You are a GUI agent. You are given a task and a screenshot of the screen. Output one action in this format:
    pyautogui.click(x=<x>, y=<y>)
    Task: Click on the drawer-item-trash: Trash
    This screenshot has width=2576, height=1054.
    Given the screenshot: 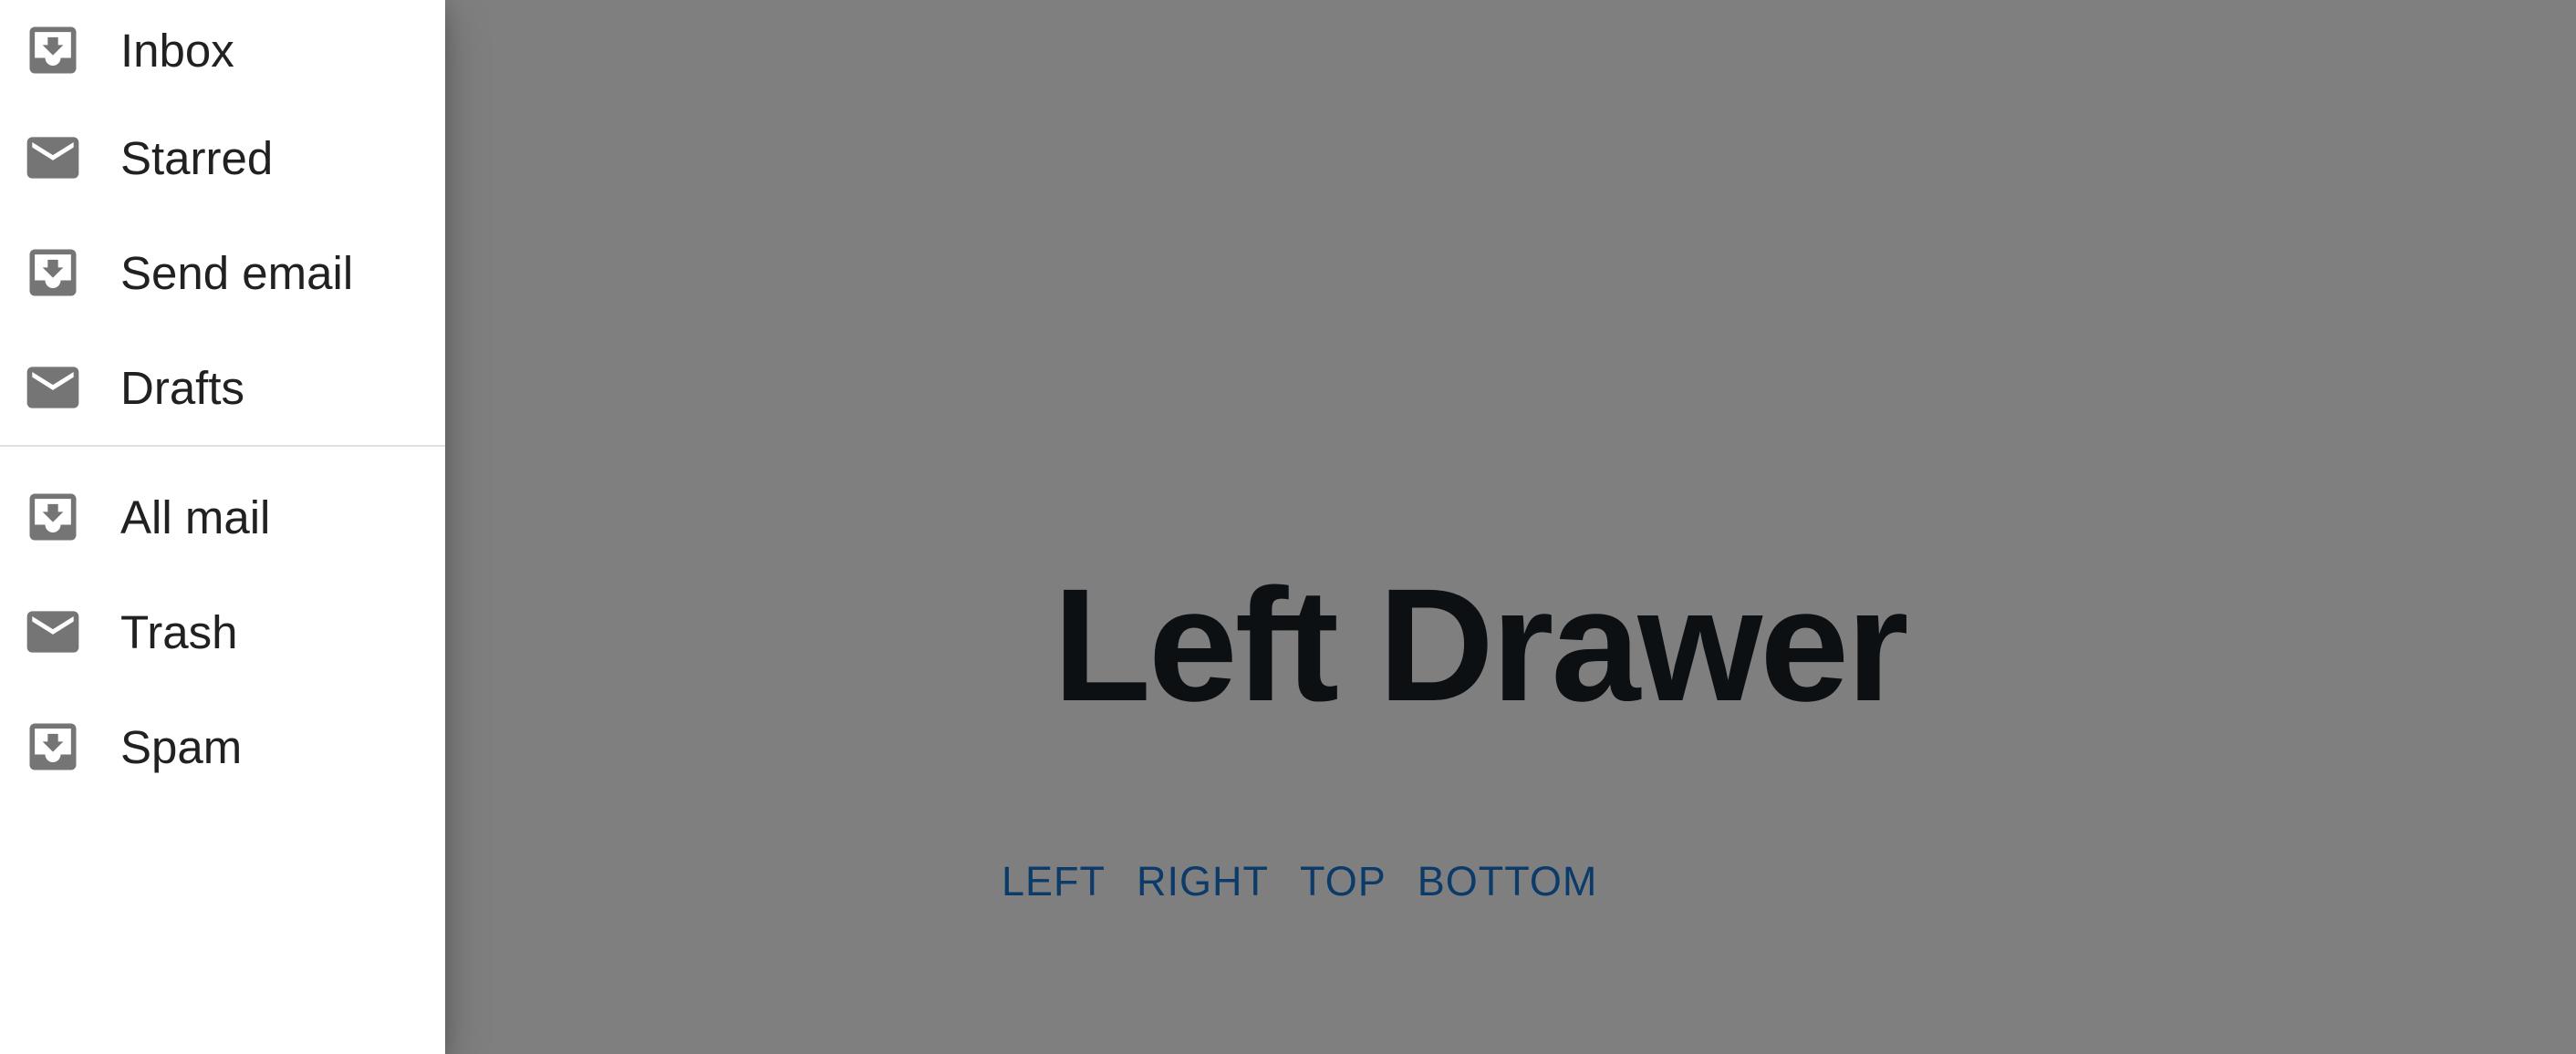 What is the action you would take?
    pyautogui.click(x=222, y=631)
    